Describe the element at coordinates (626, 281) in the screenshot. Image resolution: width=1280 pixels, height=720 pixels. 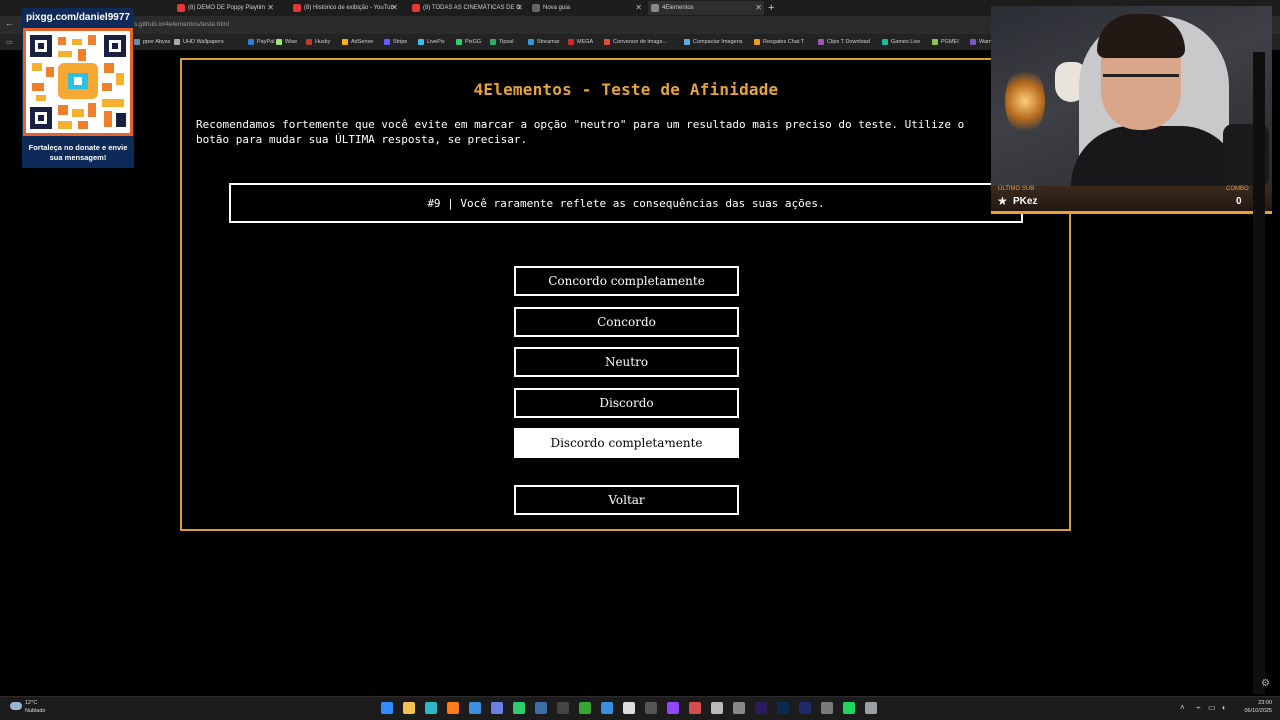
I see `option-concordo-completamente: Concordo completamente` at that location.